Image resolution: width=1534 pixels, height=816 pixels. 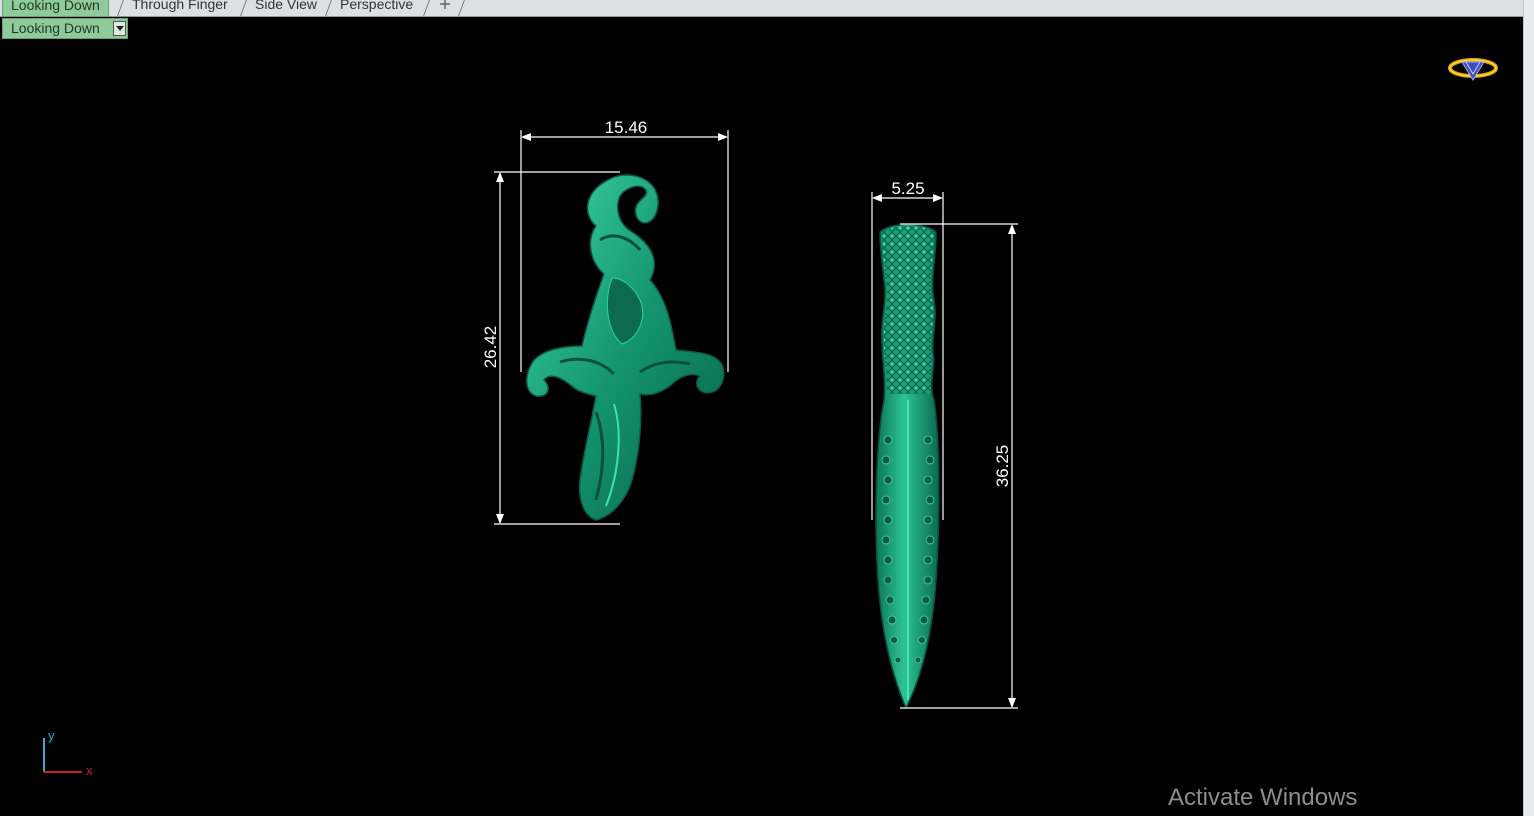 What do you see at coordinates (180, 7) in the screenshot?
I see `tab-through-finger: Through Finger` at bounding box center [180, 7].